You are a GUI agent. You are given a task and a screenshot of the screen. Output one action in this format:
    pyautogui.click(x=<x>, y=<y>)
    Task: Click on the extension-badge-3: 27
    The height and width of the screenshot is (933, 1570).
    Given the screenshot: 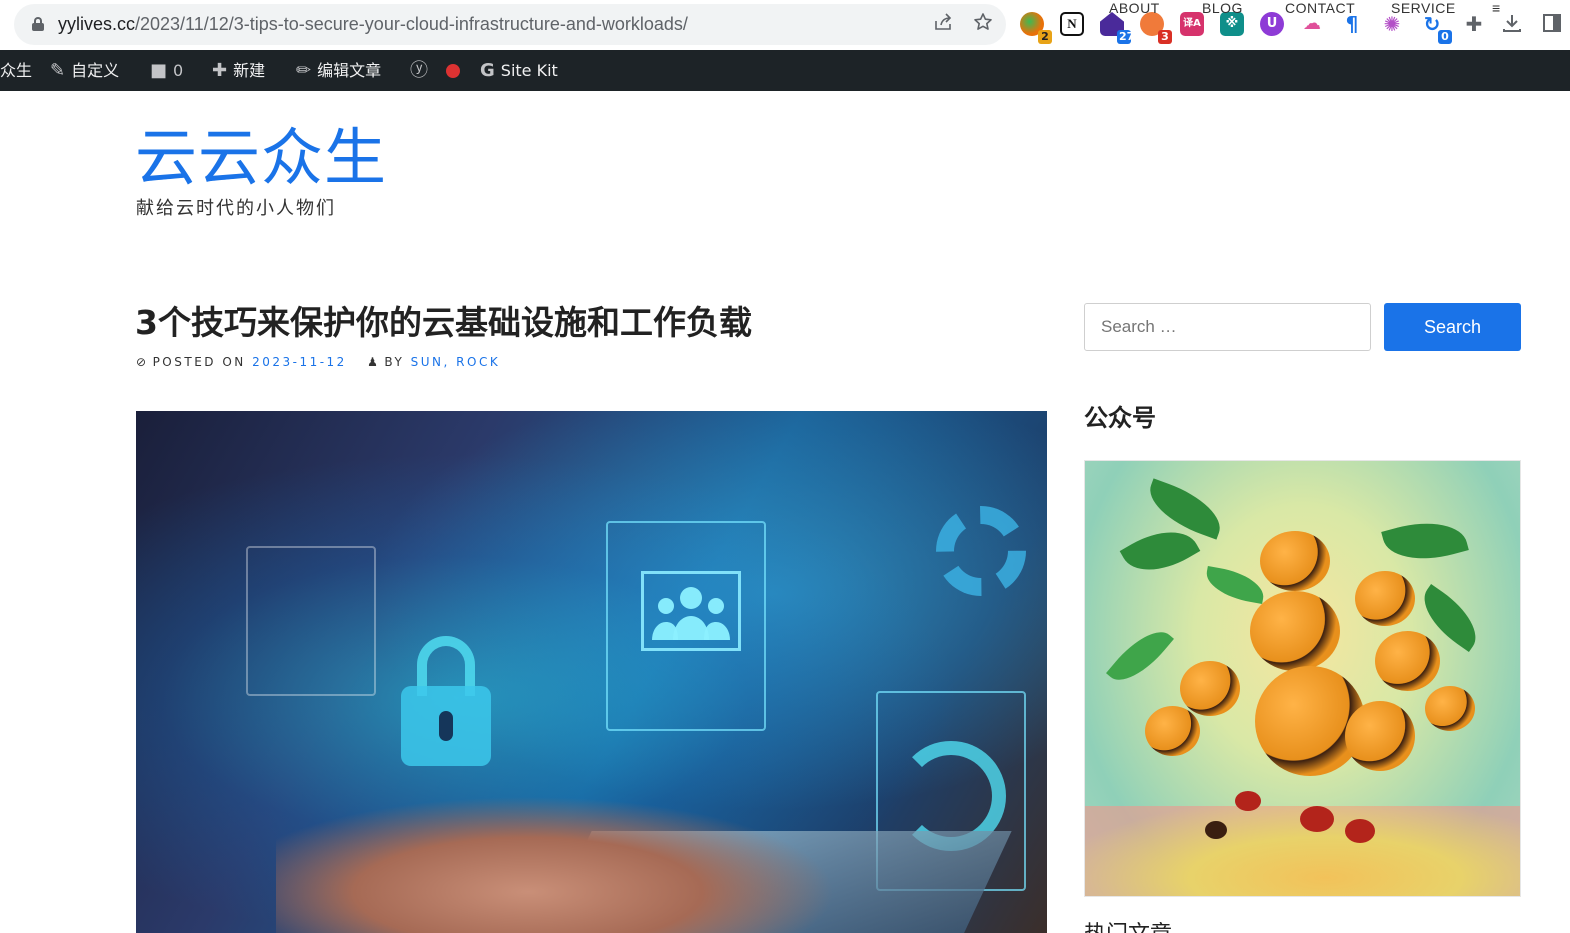 What is the action you would take?
    pyautogui.click(x=1126, y=37)
    